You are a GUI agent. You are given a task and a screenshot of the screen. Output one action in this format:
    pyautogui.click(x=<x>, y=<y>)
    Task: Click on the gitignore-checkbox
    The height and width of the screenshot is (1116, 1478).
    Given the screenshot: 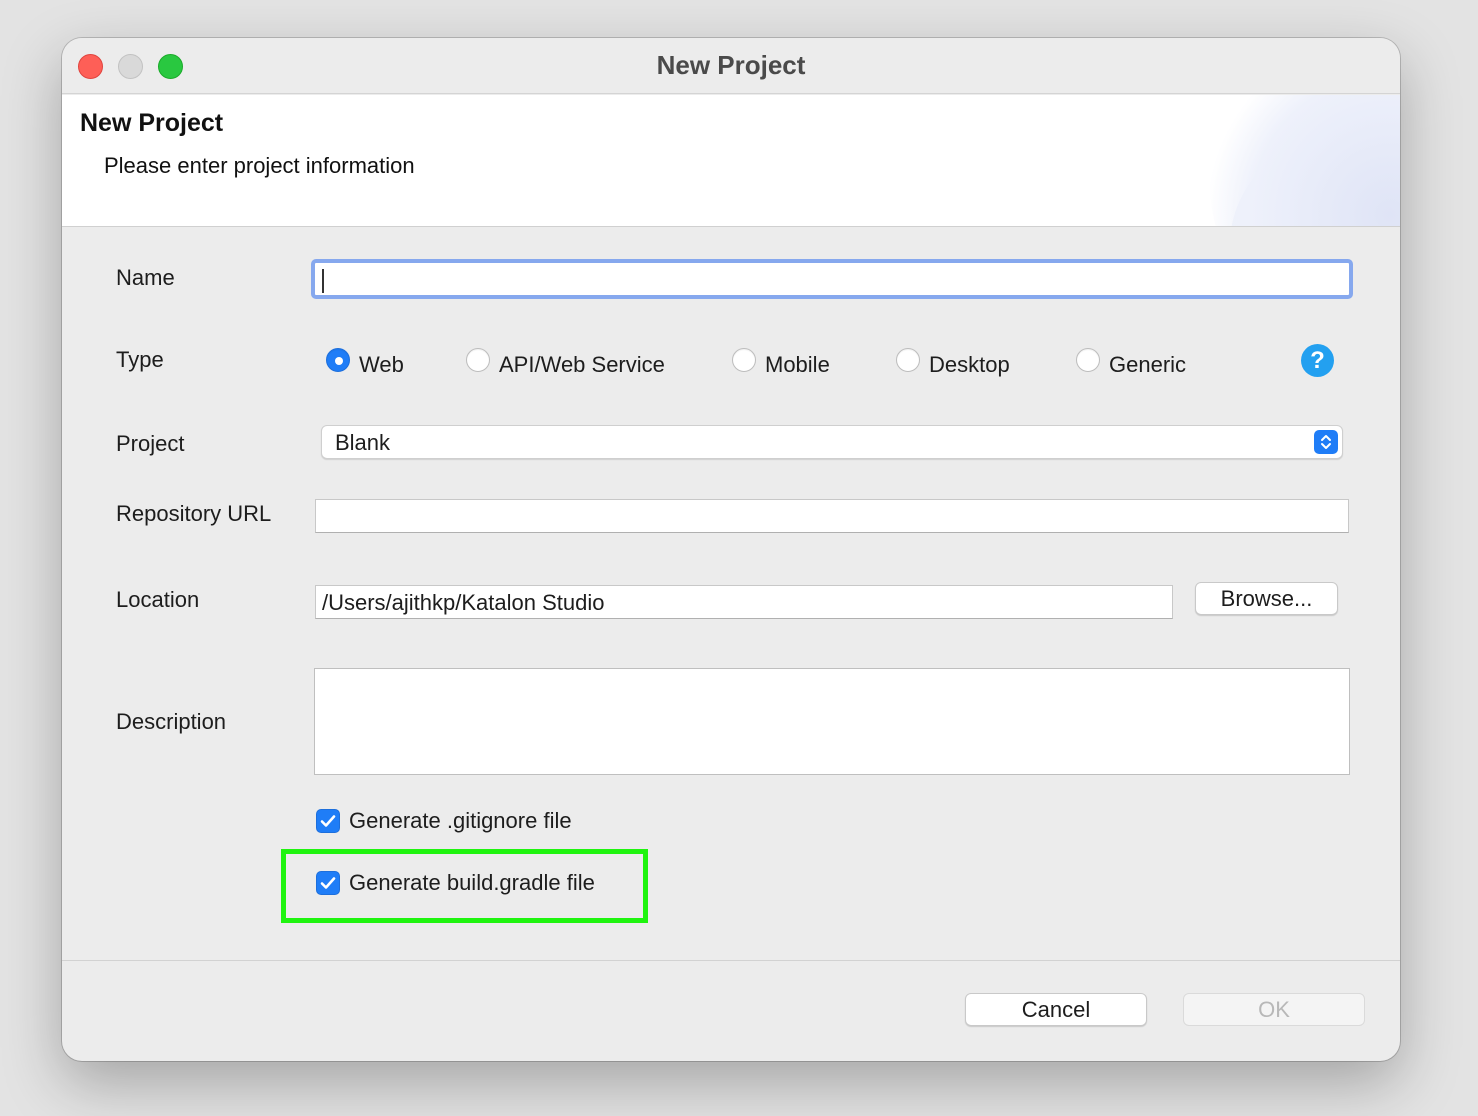 What is the action you would take?
    pyautogui.click(x=328, y=821)
    